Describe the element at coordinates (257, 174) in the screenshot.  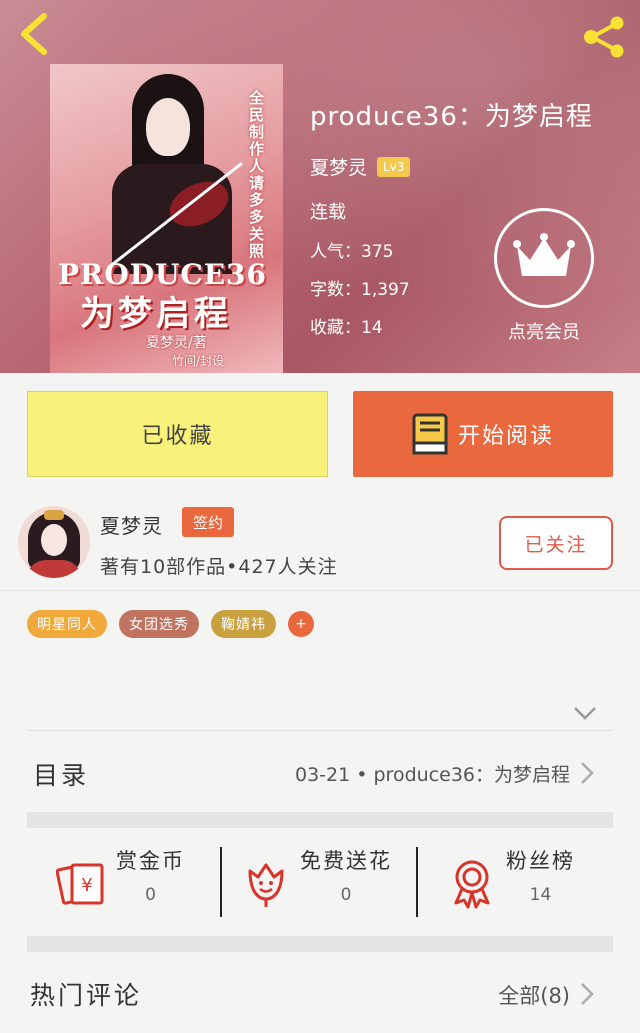
I see `cover-side-text: 全民制作人请多多关照` at that location.